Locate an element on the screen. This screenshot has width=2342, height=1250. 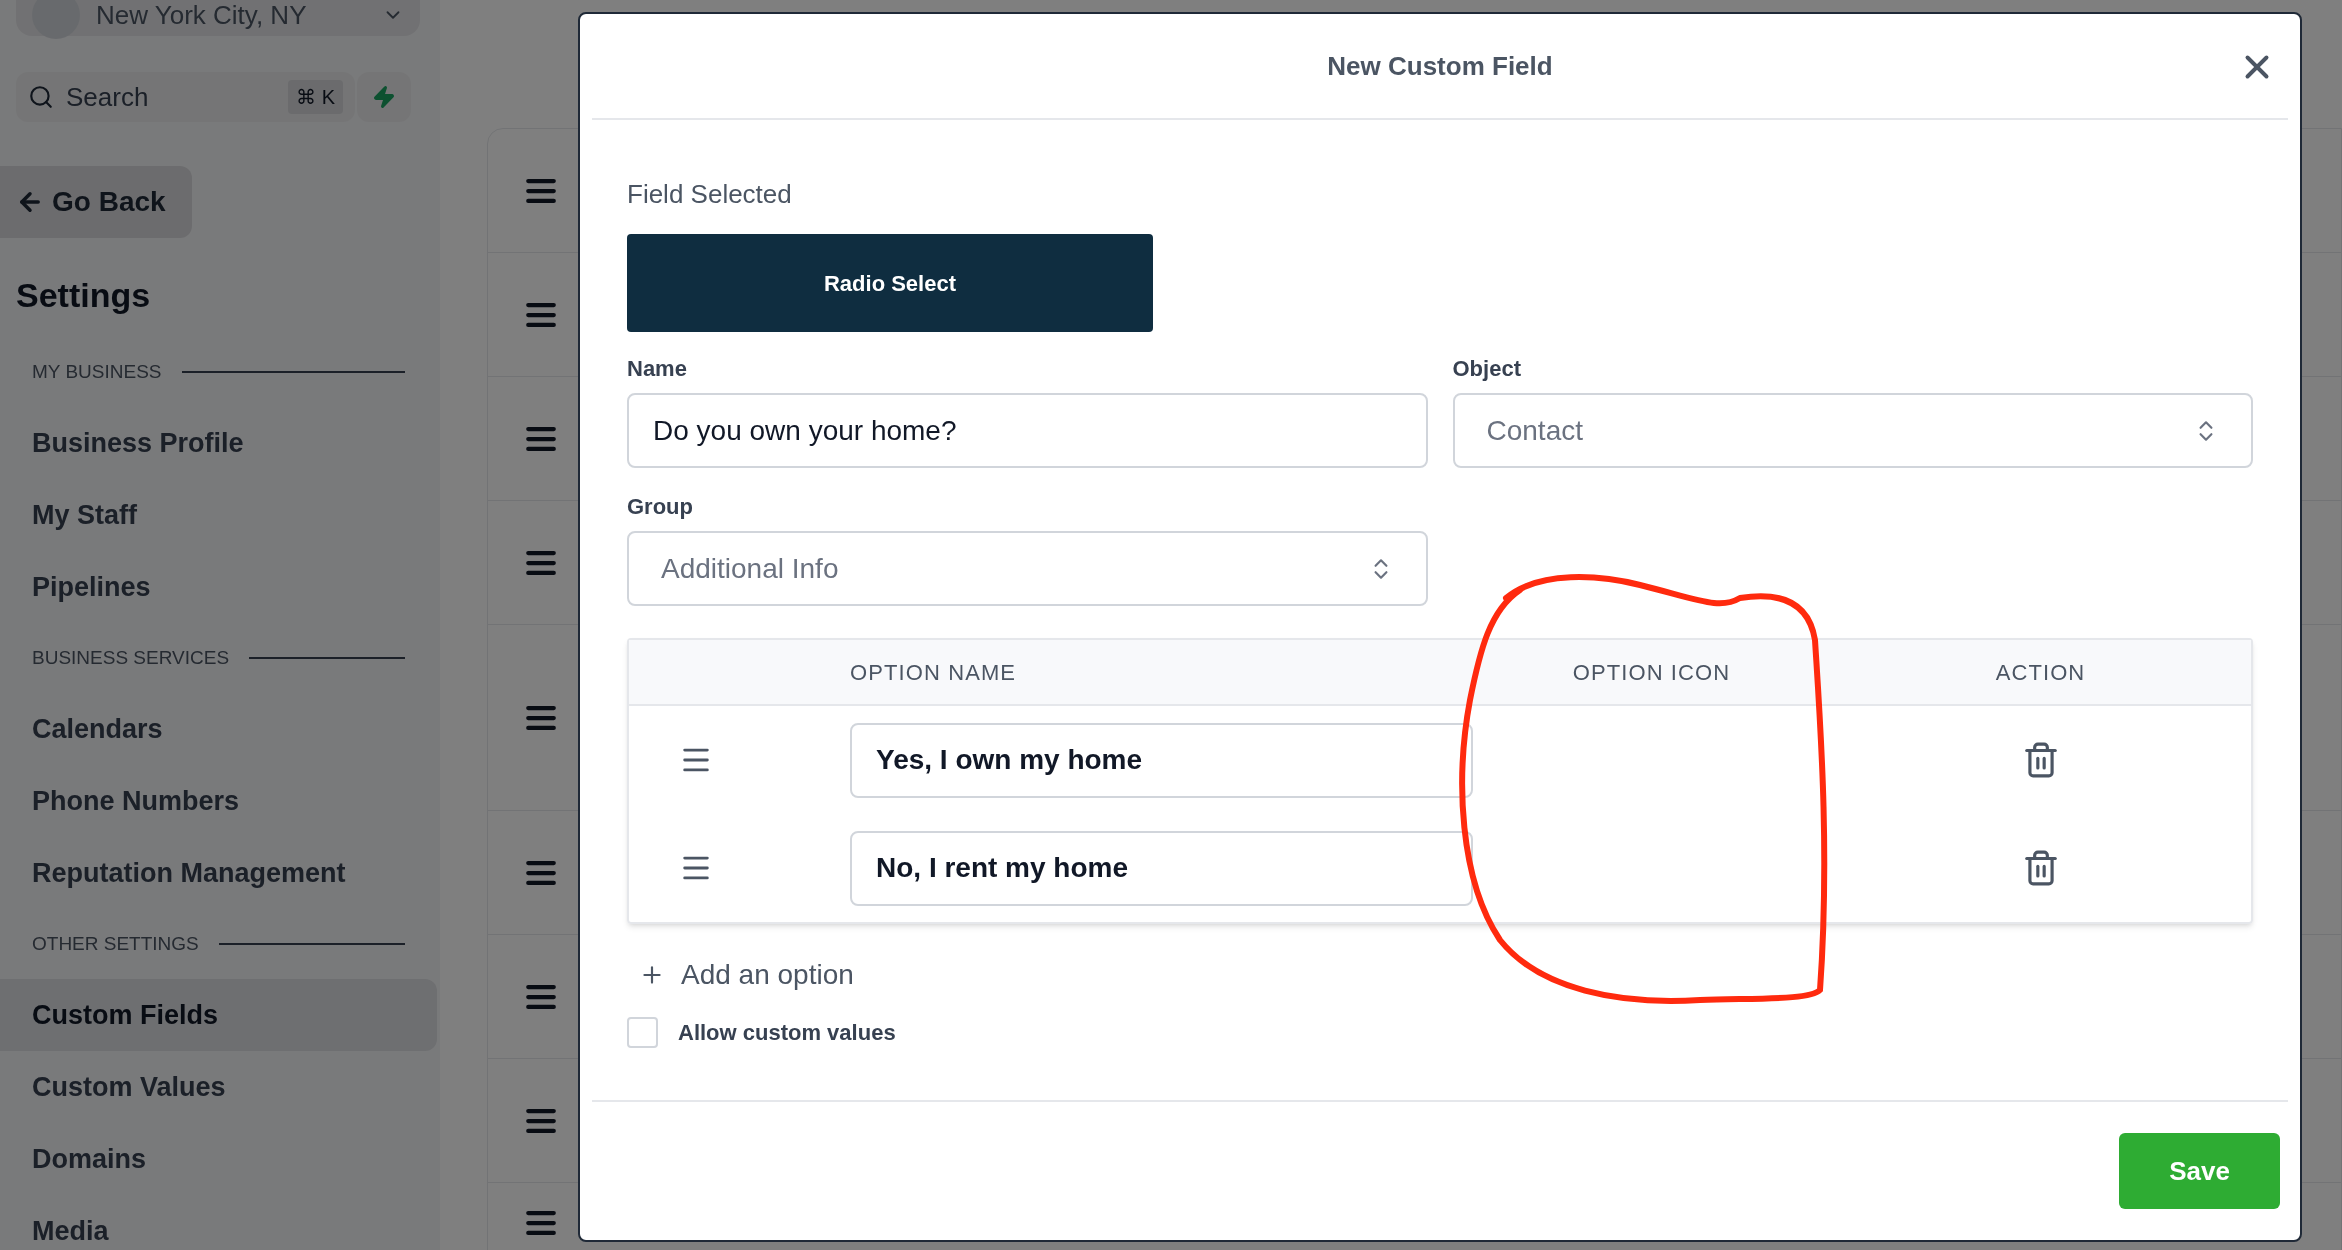
nav-item: Reputation Management is located at coordinates (218, 873).